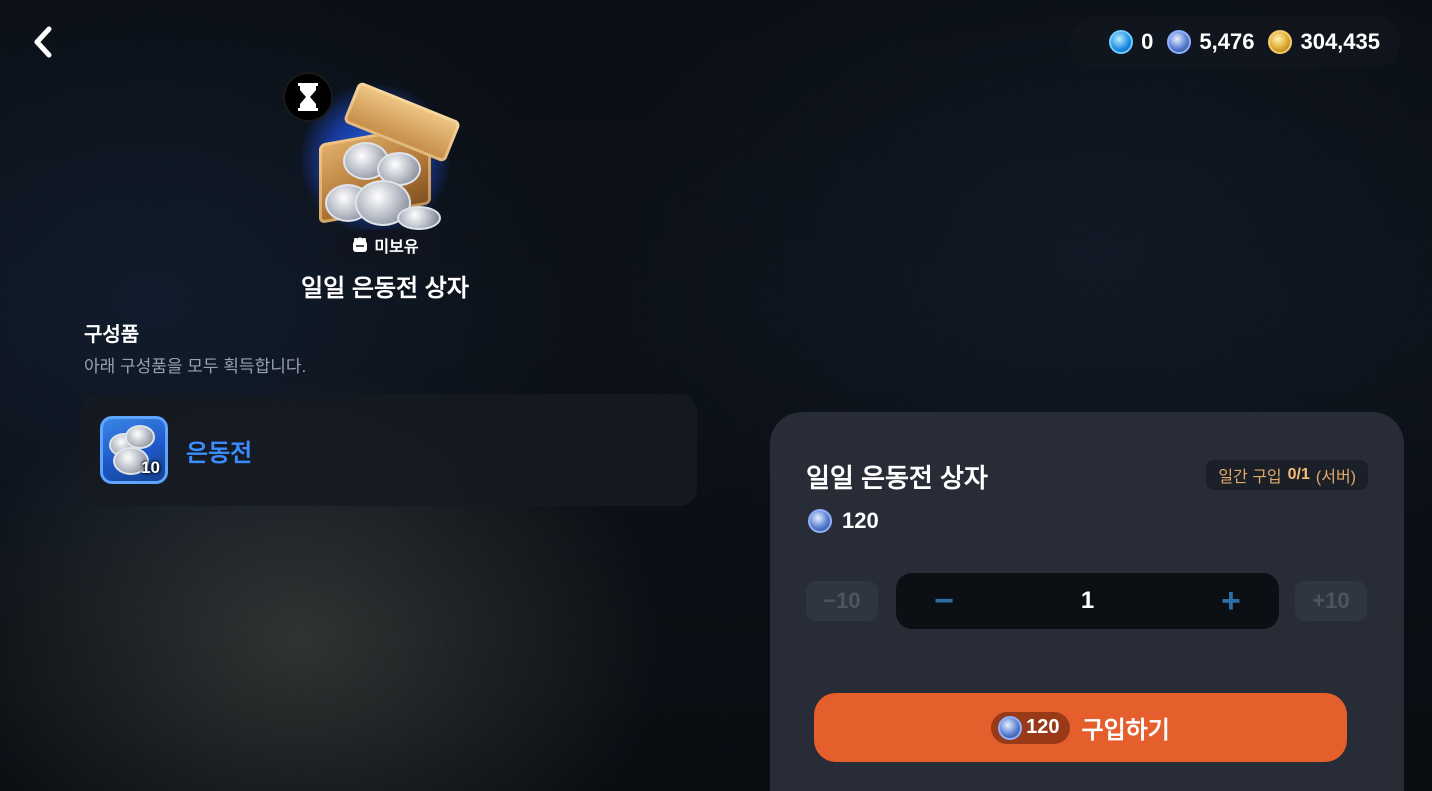 This screenshot has width=1432, height=791. I want to click on silver-coins-icon: 10, so click(134, 450).